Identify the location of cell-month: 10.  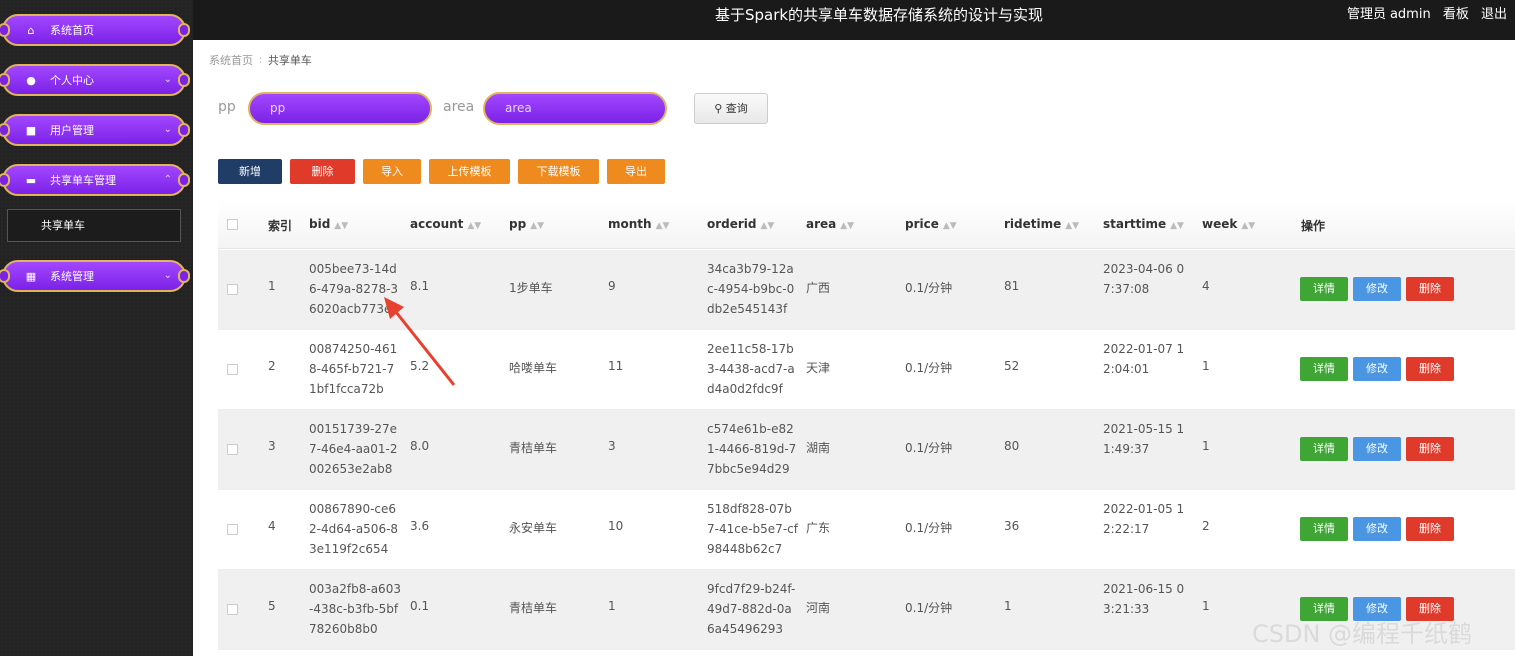
(616, 526).